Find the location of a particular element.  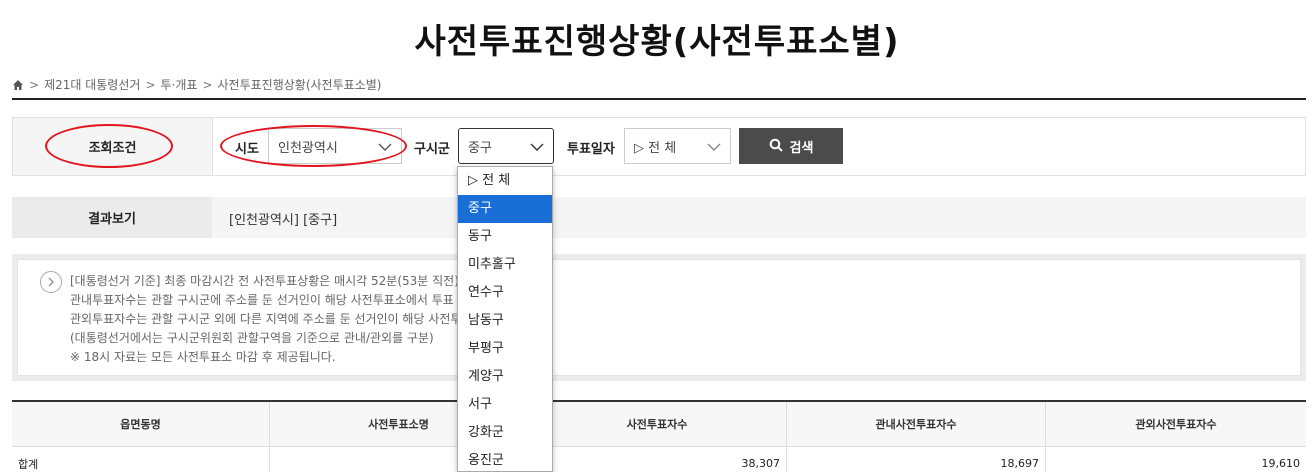

table-row-total: 합계 38,307 18,697 19,610 is located at coordinates (659, 459).